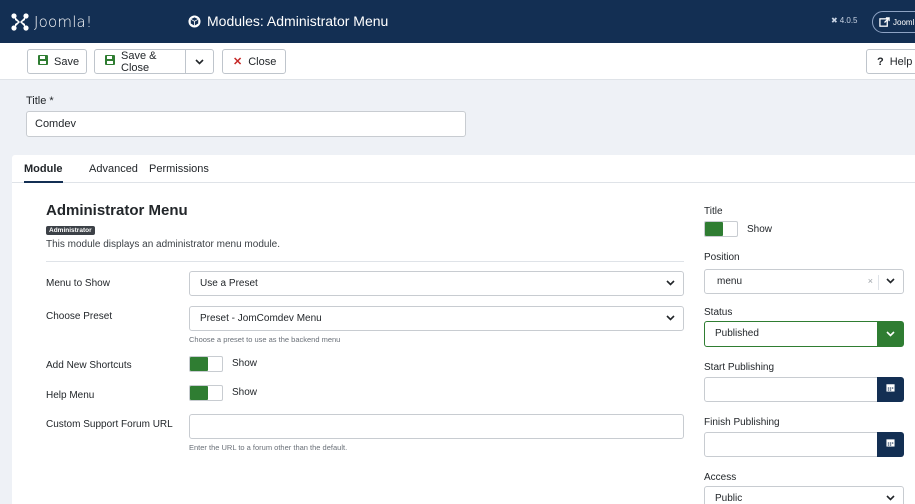  I want to click on start-publishing-calendar-button, so click(890, 389).